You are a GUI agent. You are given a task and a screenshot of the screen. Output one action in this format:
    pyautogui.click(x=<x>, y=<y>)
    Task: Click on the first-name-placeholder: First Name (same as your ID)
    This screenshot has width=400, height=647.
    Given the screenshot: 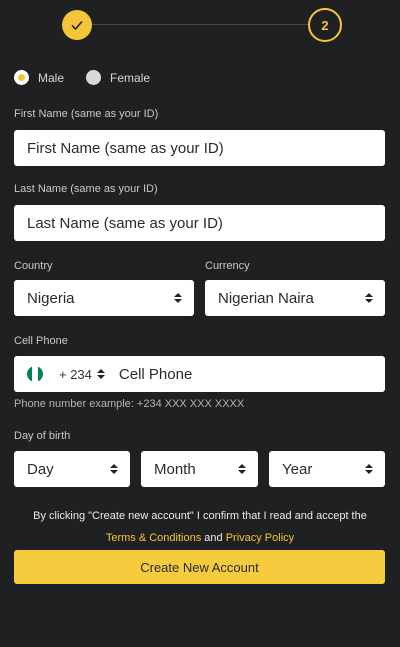 What is the action you would take?
    pyautogui.click(x=125, y=148)
    